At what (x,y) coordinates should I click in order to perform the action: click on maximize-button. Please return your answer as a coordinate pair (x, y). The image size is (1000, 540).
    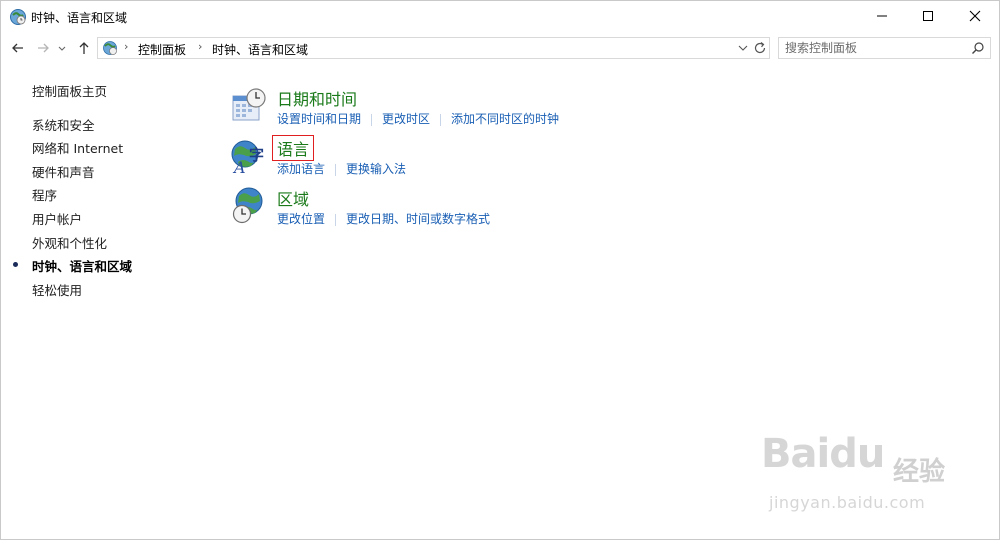
    Looking at the image, I should click on (928, 16).